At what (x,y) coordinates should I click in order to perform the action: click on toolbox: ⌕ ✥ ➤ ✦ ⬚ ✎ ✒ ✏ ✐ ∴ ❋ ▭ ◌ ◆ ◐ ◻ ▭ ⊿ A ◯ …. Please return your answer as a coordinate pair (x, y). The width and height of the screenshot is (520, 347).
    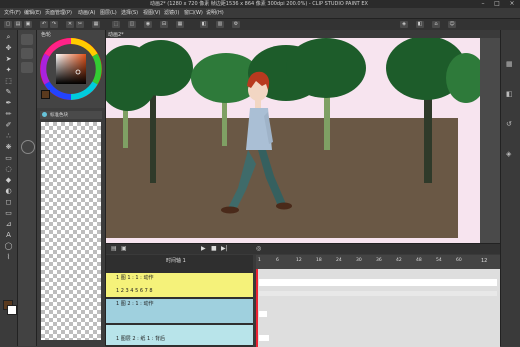
    Looking at the image, I should click on (9, 188).